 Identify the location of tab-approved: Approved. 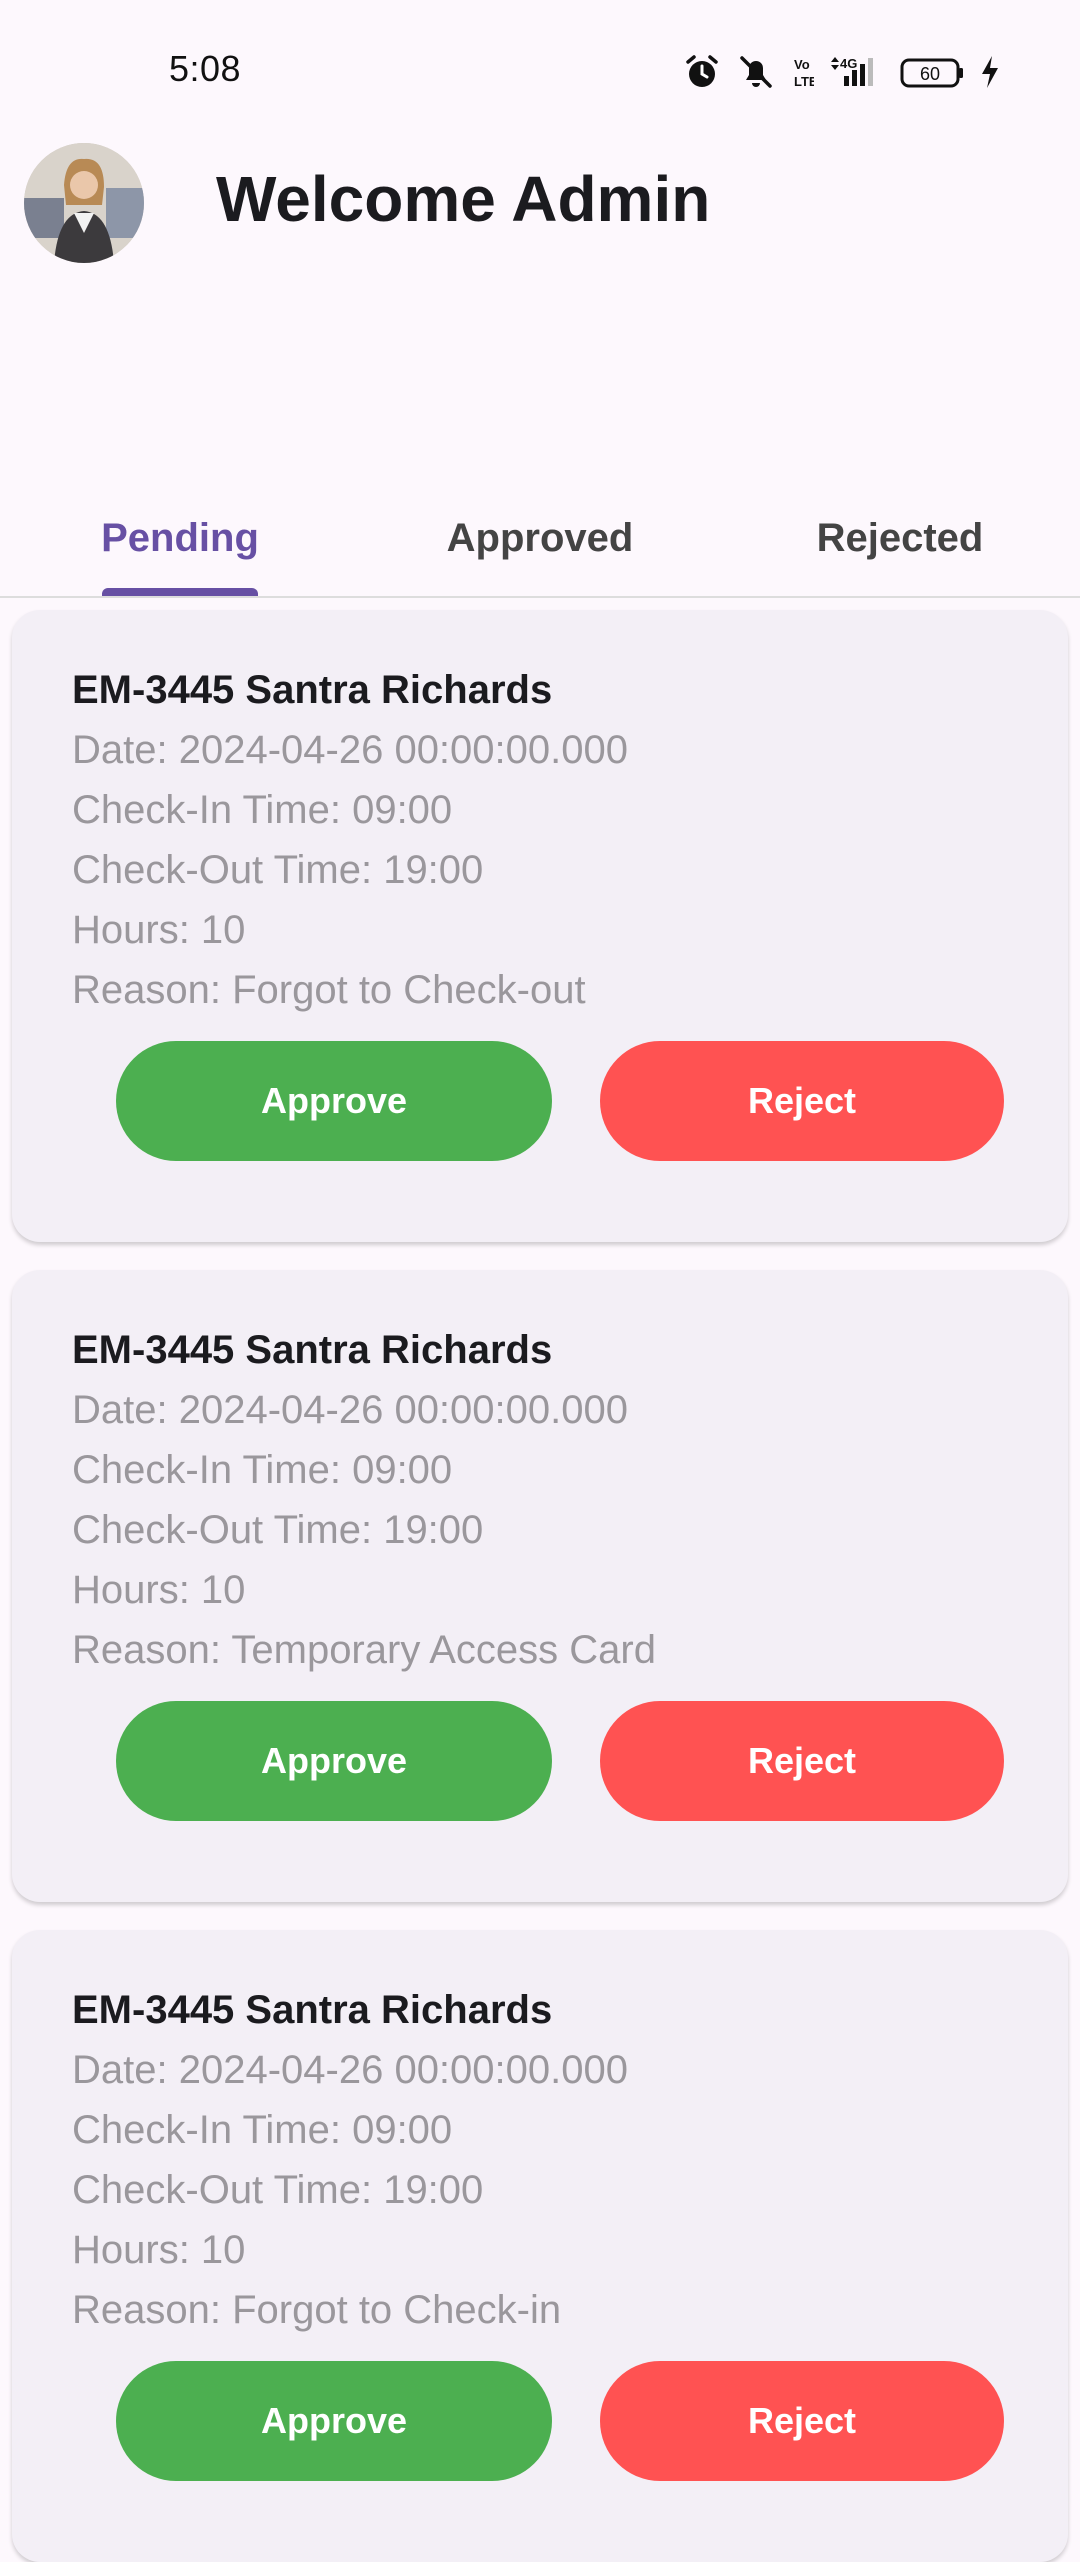
(540, 538).